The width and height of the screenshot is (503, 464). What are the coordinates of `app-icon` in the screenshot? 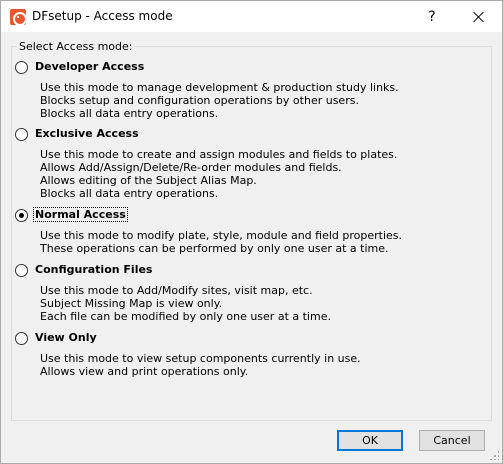 It's located at (18, 17).